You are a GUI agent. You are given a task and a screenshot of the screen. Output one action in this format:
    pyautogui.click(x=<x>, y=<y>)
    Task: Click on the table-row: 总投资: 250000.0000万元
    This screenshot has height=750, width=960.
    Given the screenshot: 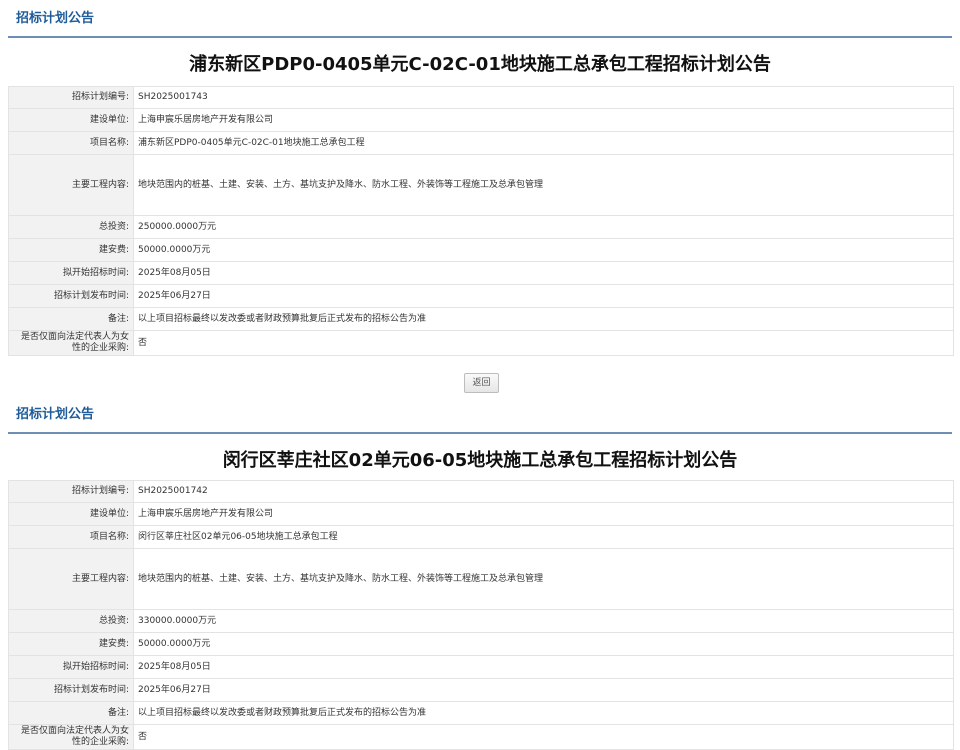 What is the action you would take?
    pyautogui.click(x=481, y=227)
    